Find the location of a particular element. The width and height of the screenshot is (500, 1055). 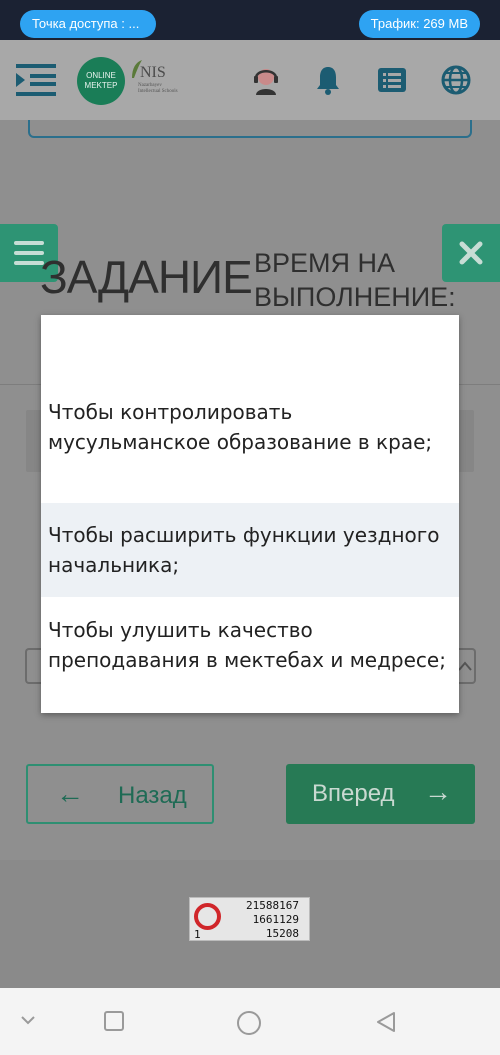

counter-digit: 1 is located at coordinates (197, 934).